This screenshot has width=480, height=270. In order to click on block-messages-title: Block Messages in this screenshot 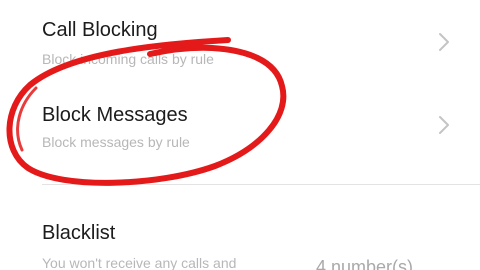, I will do `click(115, 115)`.